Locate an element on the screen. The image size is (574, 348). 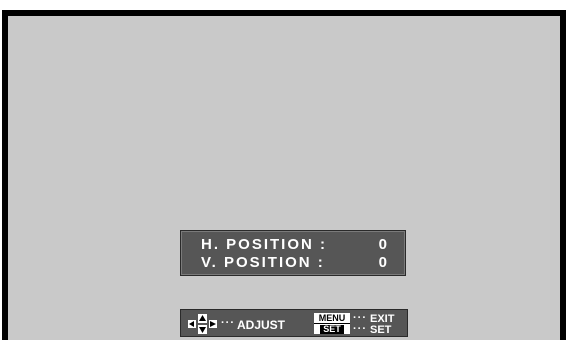
set-key-icon: SET is located at coordinates (332, 329).